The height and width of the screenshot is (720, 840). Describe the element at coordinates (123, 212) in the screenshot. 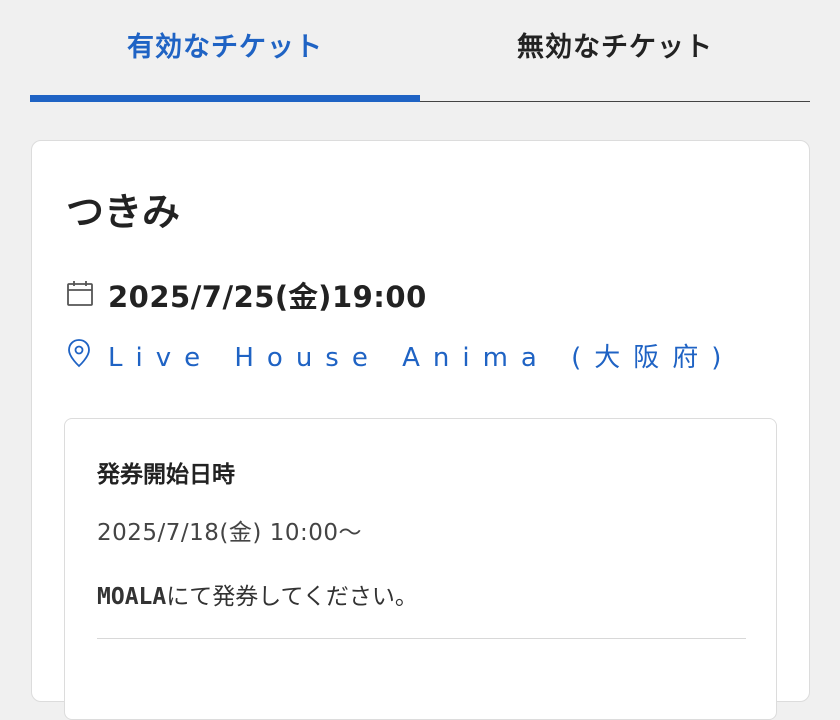

I see `artist-name: つきみ` at that location.